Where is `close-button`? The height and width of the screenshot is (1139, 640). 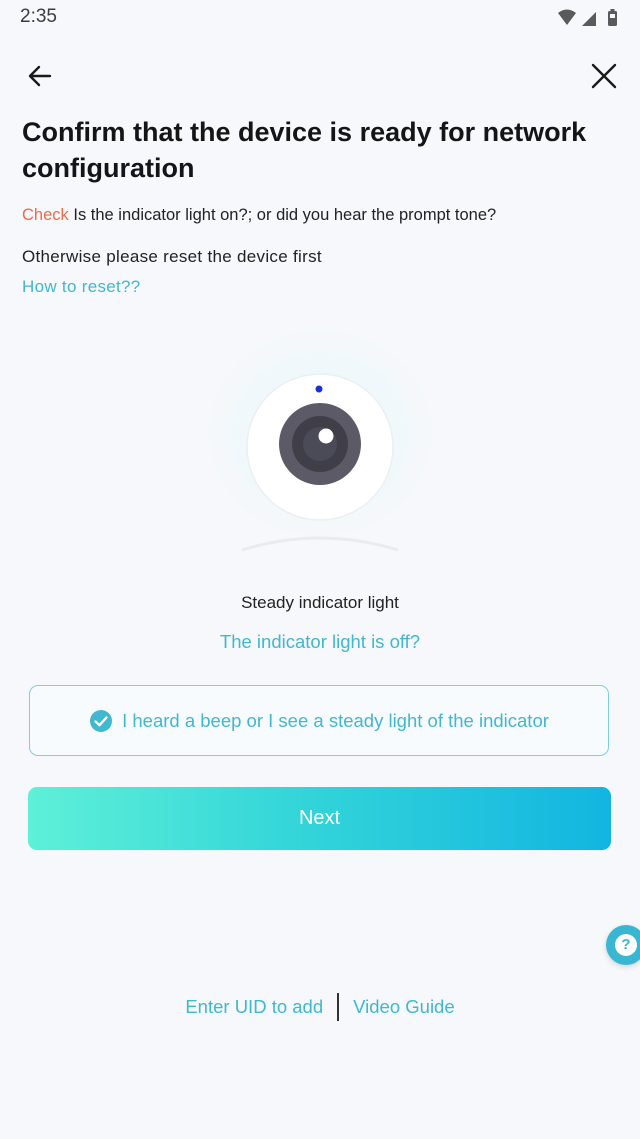 close-button is located at coordinates (604, 76).